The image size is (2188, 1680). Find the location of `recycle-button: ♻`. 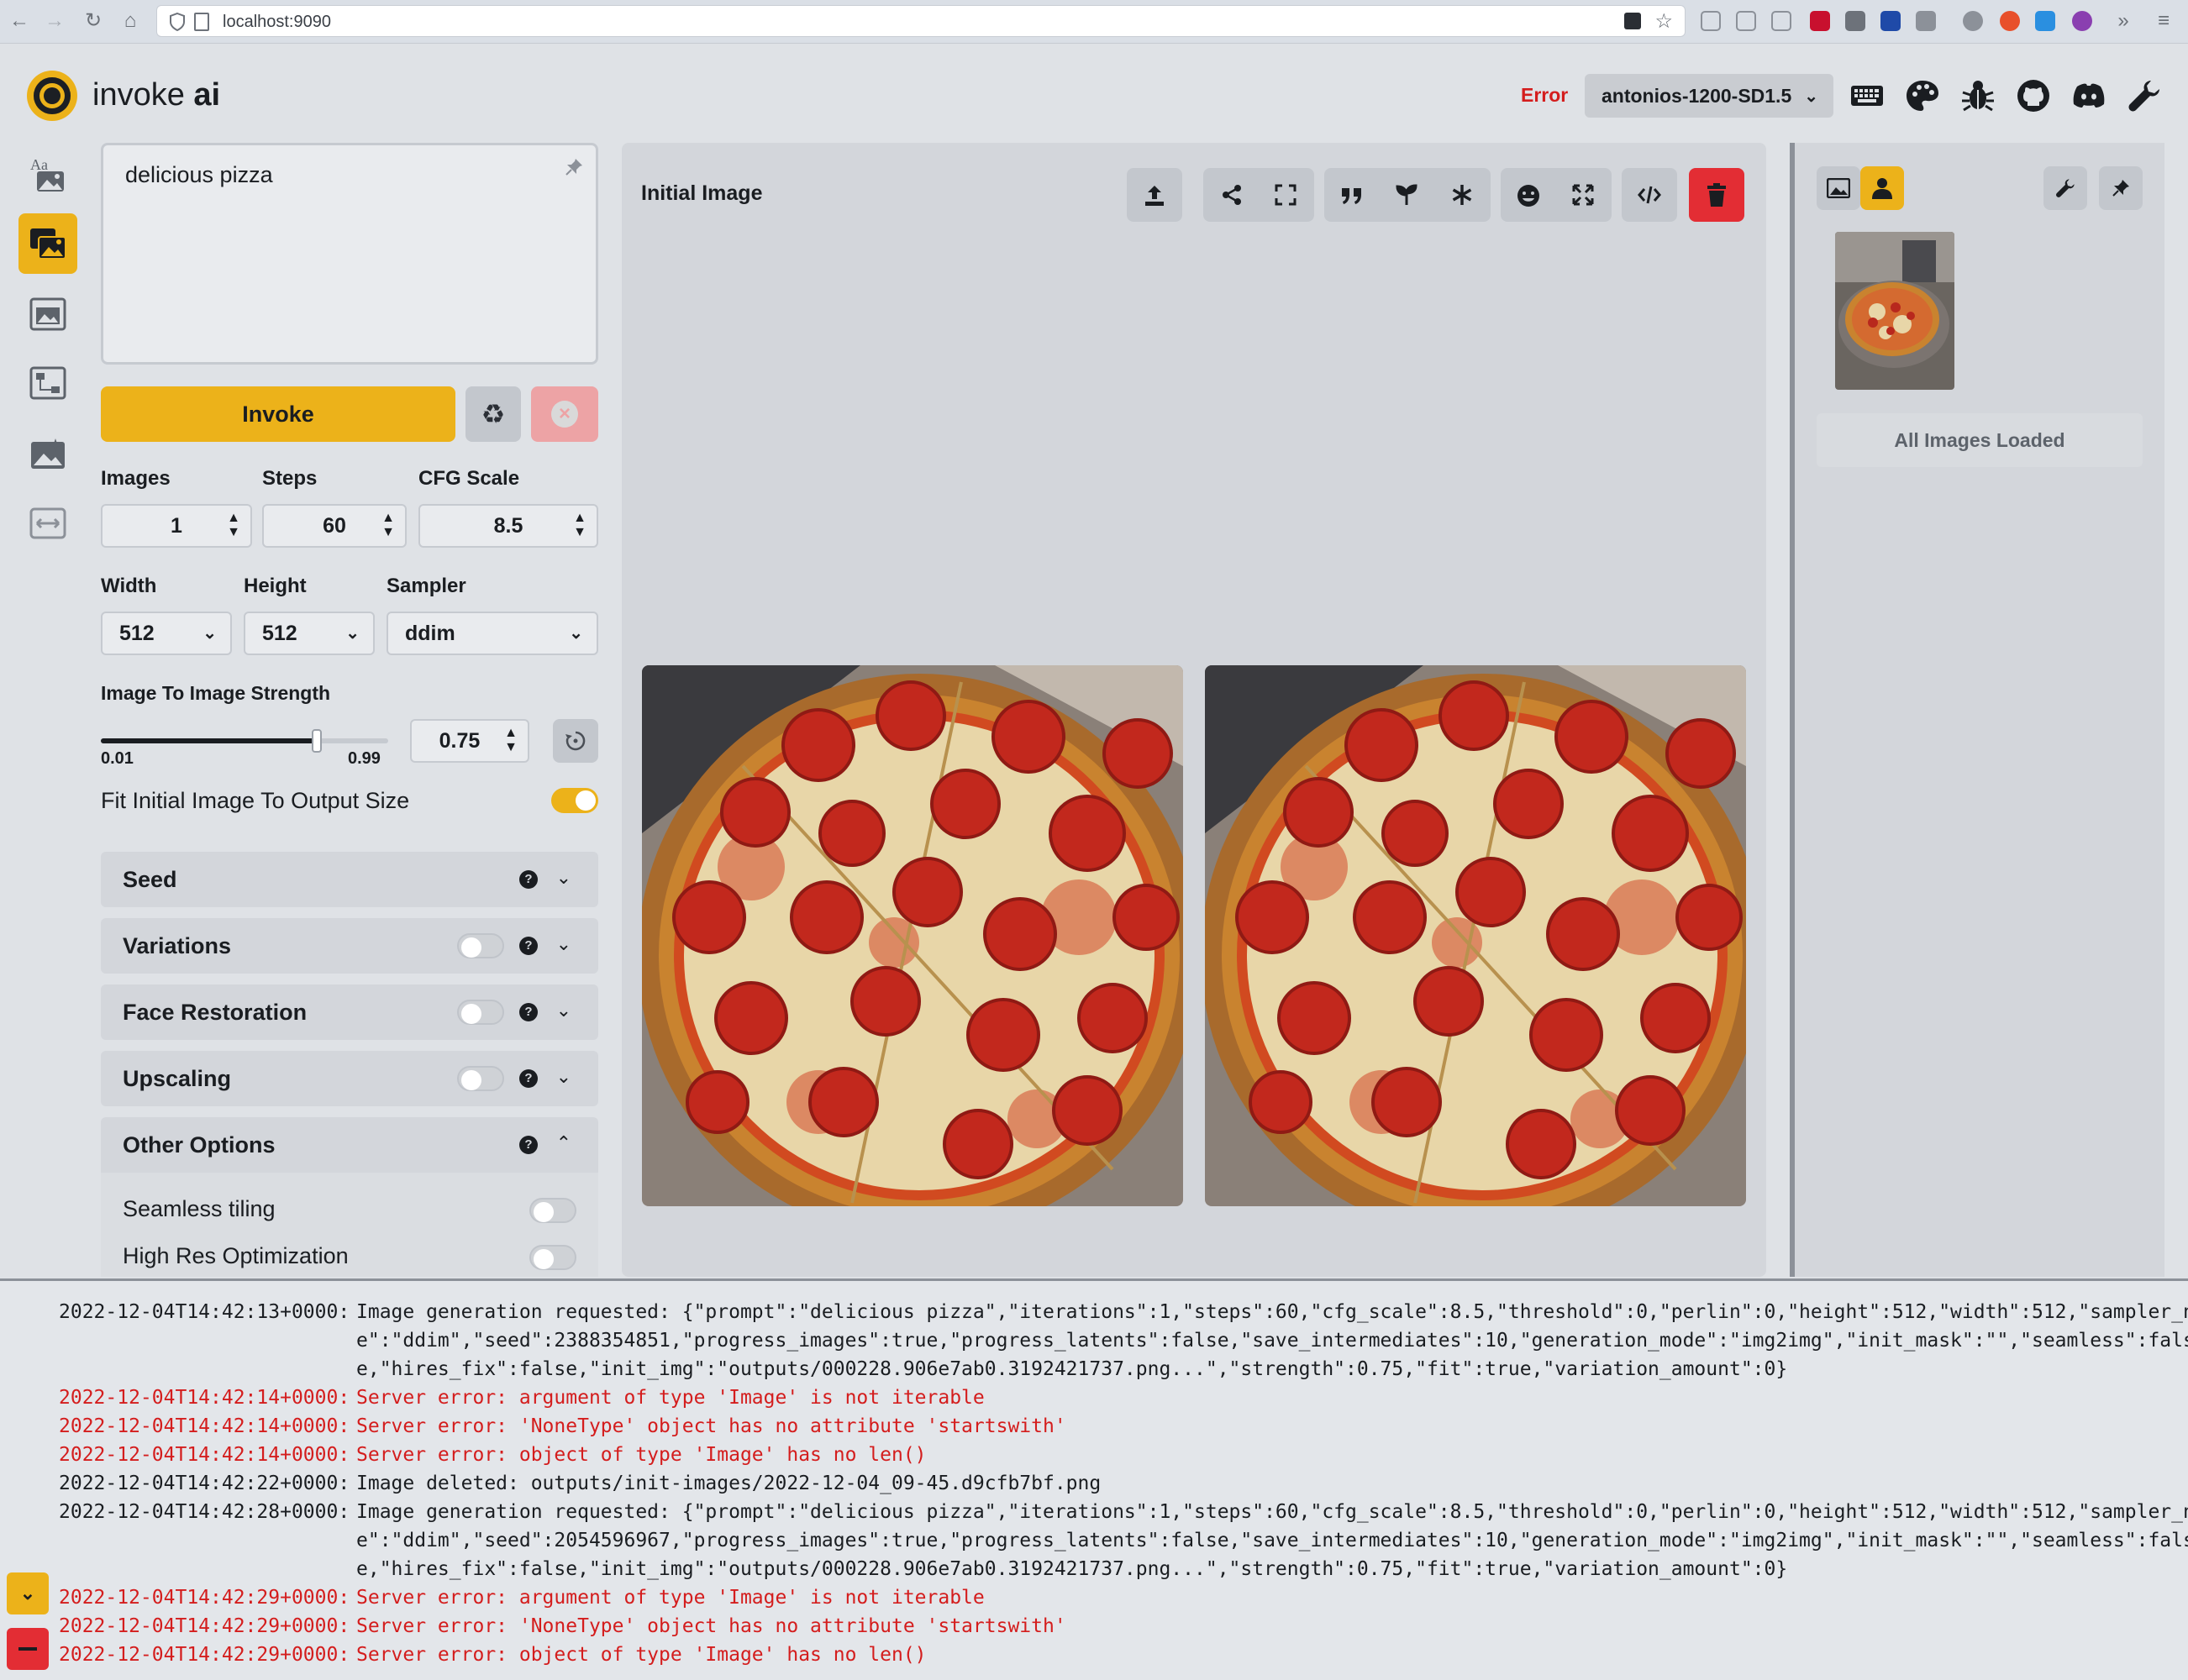

recycle-button: ♻ is located at coordinates (493, 414).